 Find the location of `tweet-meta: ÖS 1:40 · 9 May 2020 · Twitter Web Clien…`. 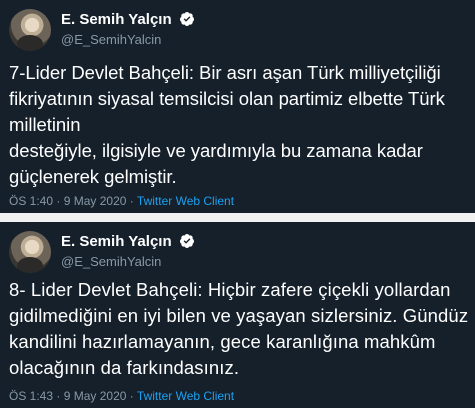

tweet-meta: ÖS 1:40 · 9 May 2020 · Twitter Web Clien… is located at coordinates (121, 201).